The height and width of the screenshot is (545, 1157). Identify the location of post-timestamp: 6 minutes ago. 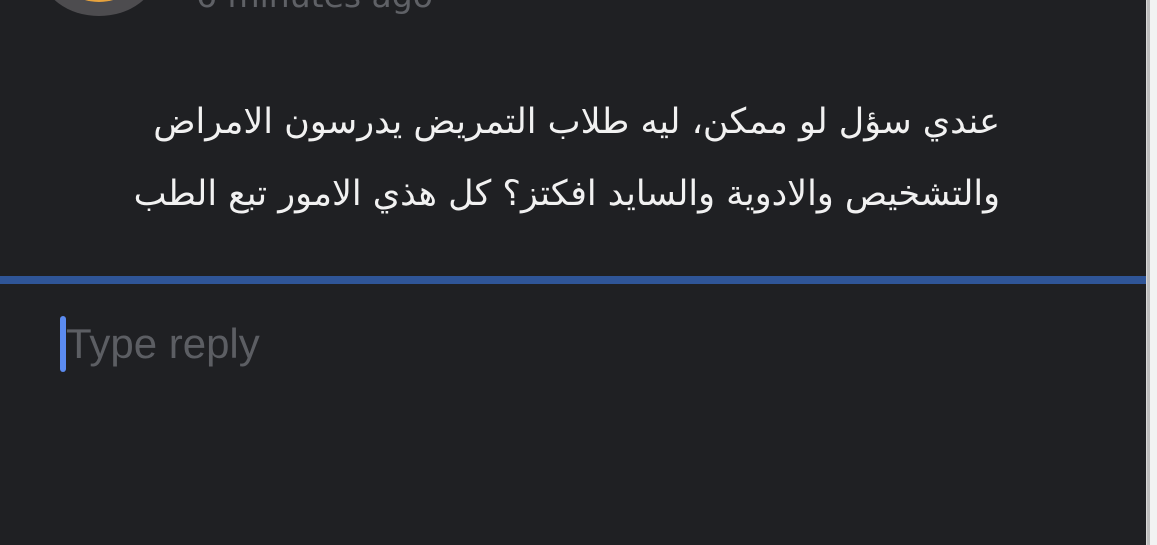
(314, 8).